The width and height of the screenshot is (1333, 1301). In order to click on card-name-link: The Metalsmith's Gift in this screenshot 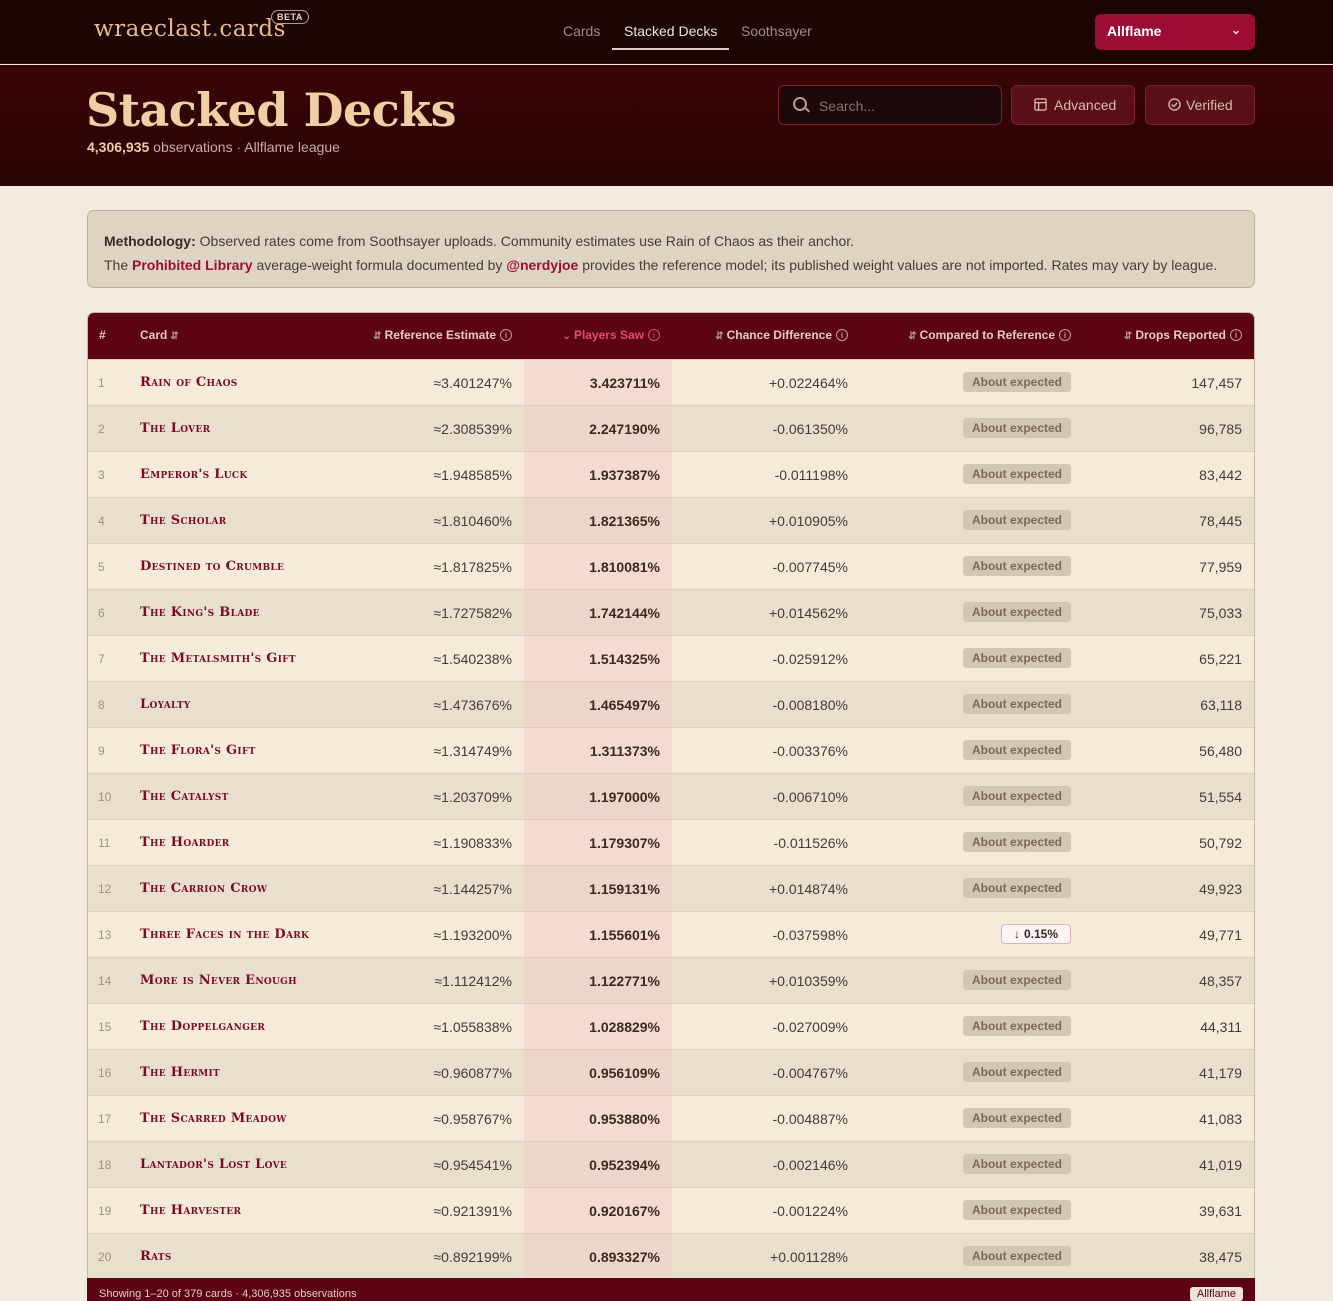, I will do `click(218, 658)`.